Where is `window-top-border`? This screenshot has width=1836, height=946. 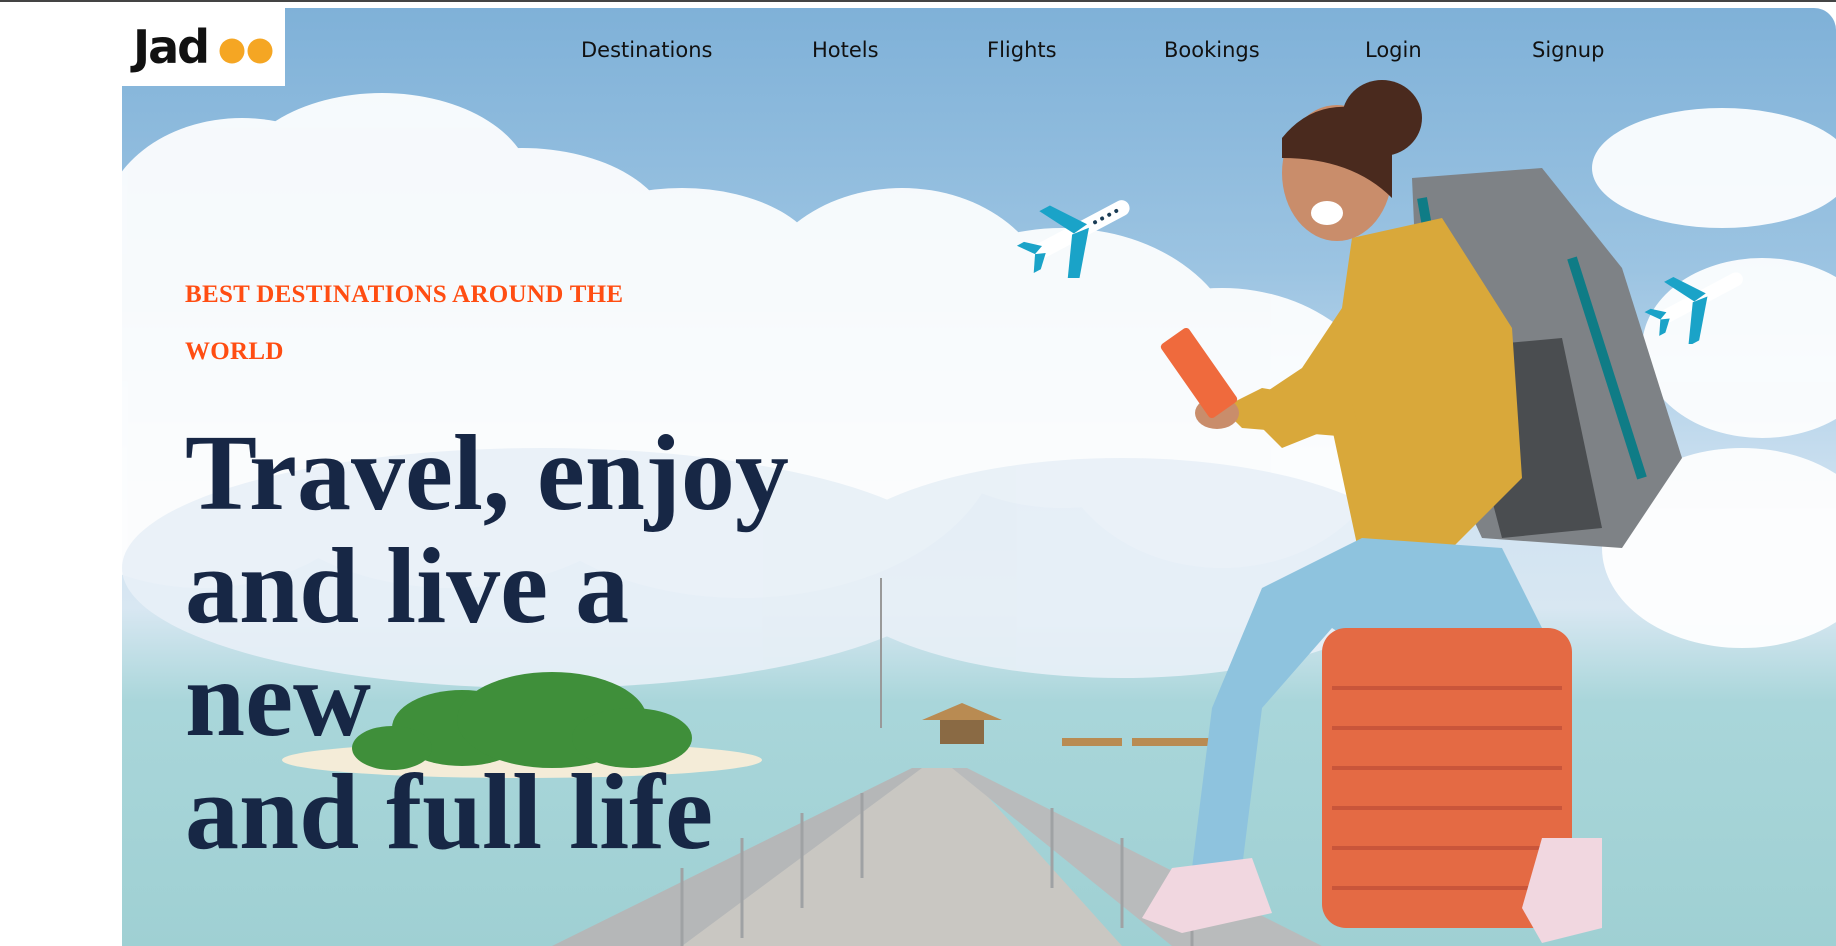
window-top-border is located at coordinates (918, 1).